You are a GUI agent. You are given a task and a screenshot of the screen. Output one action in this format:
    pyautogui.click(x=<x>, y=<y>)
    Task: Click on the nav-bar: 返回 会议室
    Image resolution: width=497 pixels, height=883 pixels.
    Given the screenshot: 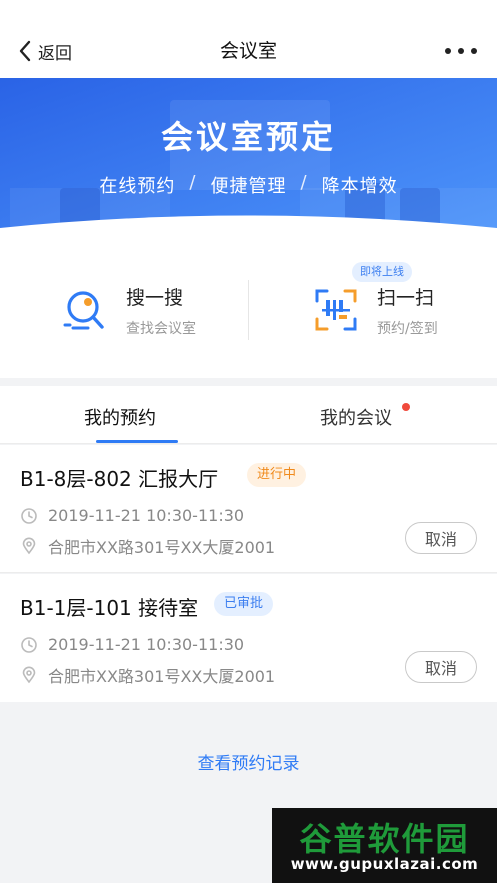 What is the action you would take?
    pyautogui.click(x=248, y=39)
    